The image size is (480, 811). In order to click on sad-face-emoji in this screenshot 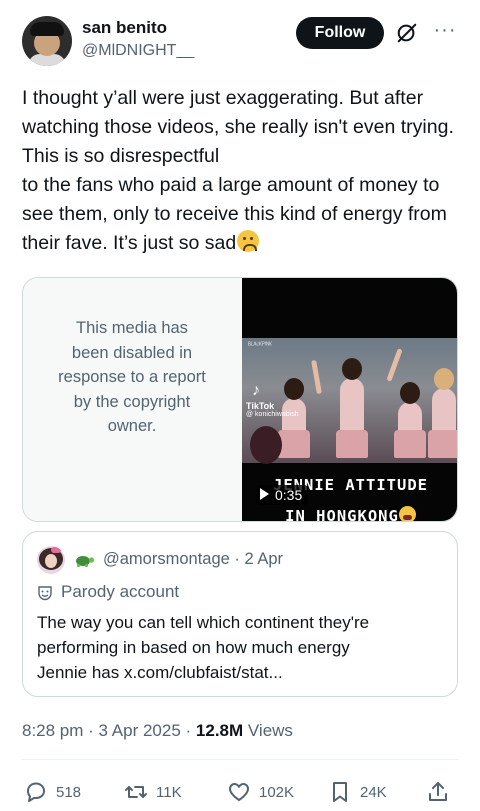, I will do `click(248, 241)`.